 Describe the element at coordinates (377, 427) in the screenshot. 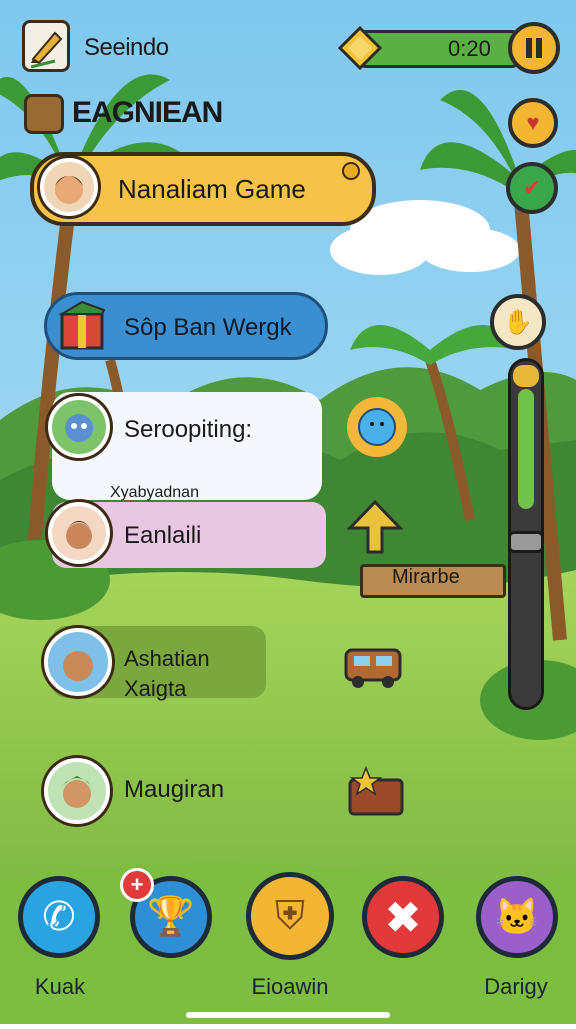

I see `sun-creature-icon` at that location.